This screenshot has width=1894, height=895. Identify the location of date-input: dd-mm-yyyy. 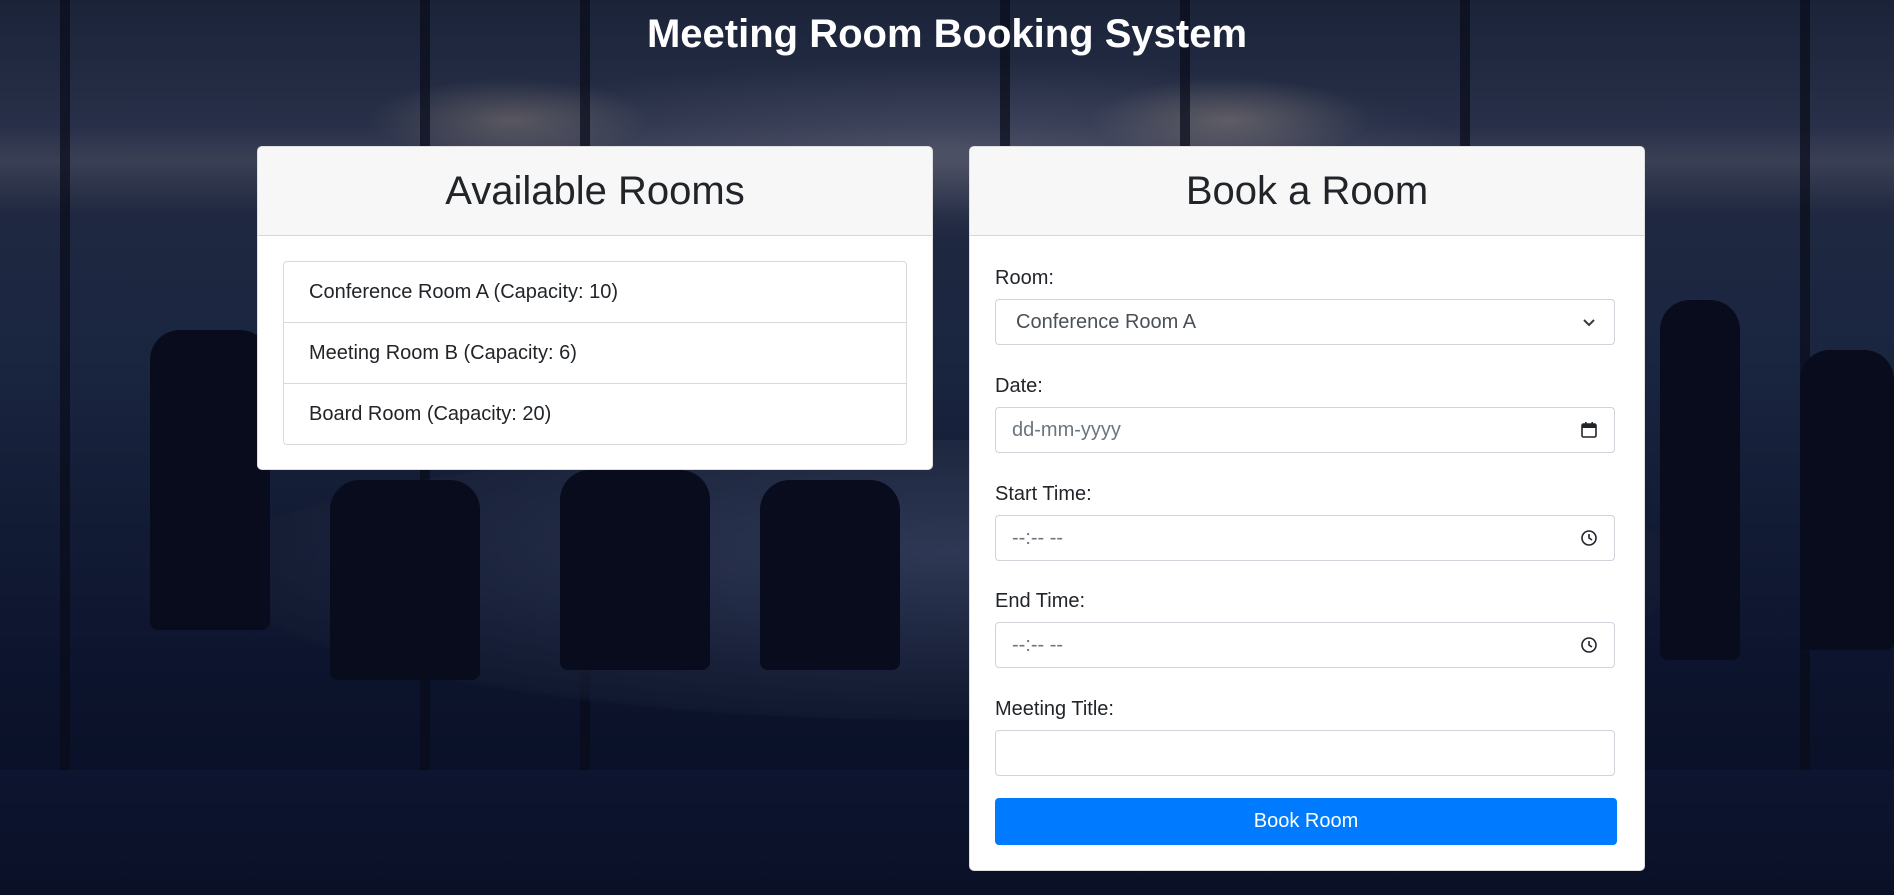
(1305, 430).